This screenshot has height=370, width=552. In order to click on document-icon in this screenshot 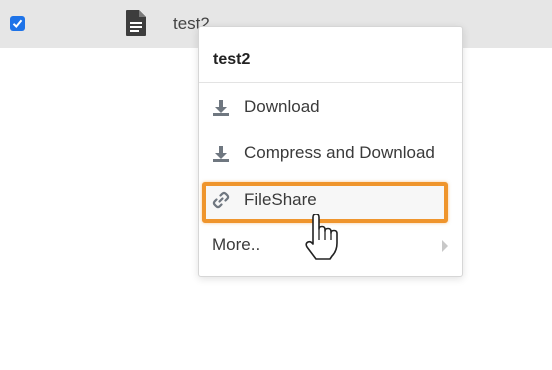, I will do `click(136, 23)`.